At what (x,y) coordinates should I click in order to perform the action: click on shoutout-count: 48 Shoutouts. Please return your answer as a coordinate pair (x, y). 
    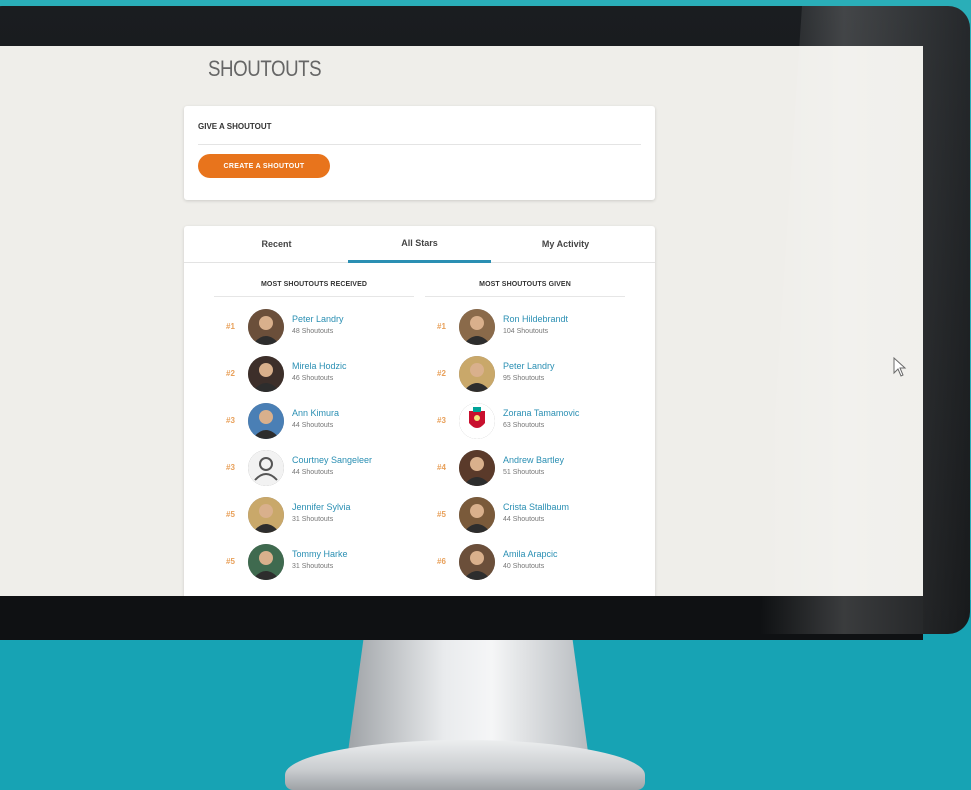
    Looking at the image, I should click on (313, 331).